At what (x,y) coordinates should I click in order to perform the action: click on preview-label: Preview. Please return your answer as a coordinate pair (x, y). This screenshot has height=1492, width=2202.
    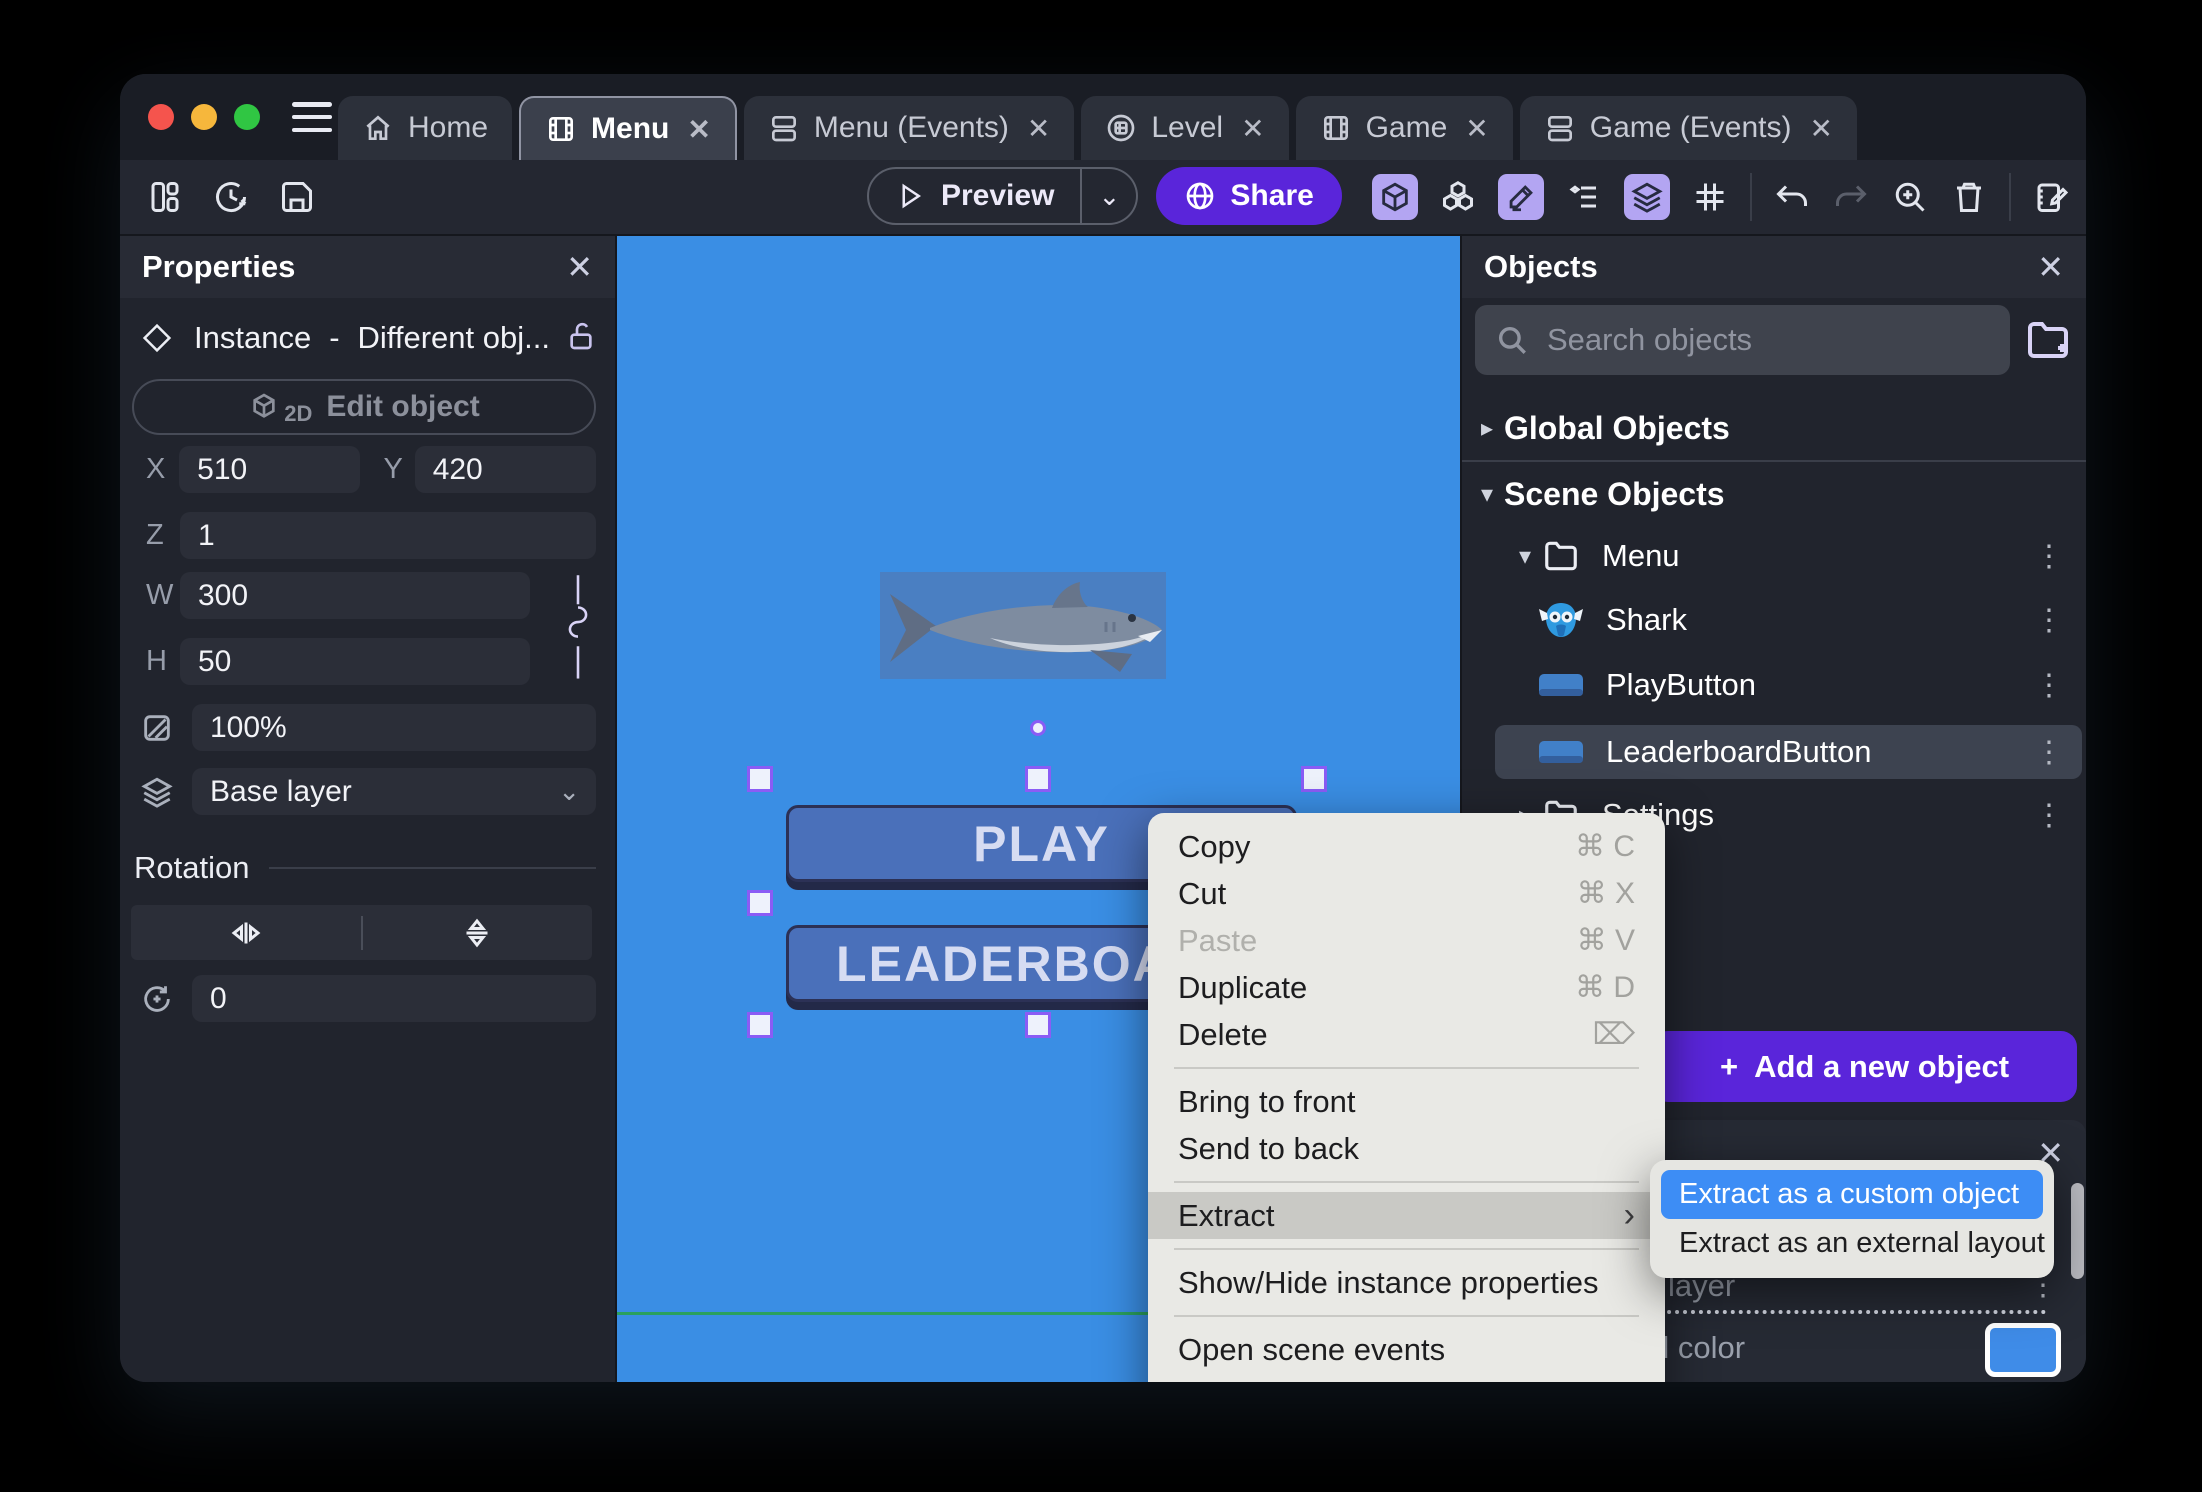
    Looking at the image, I should click on (998, 195).